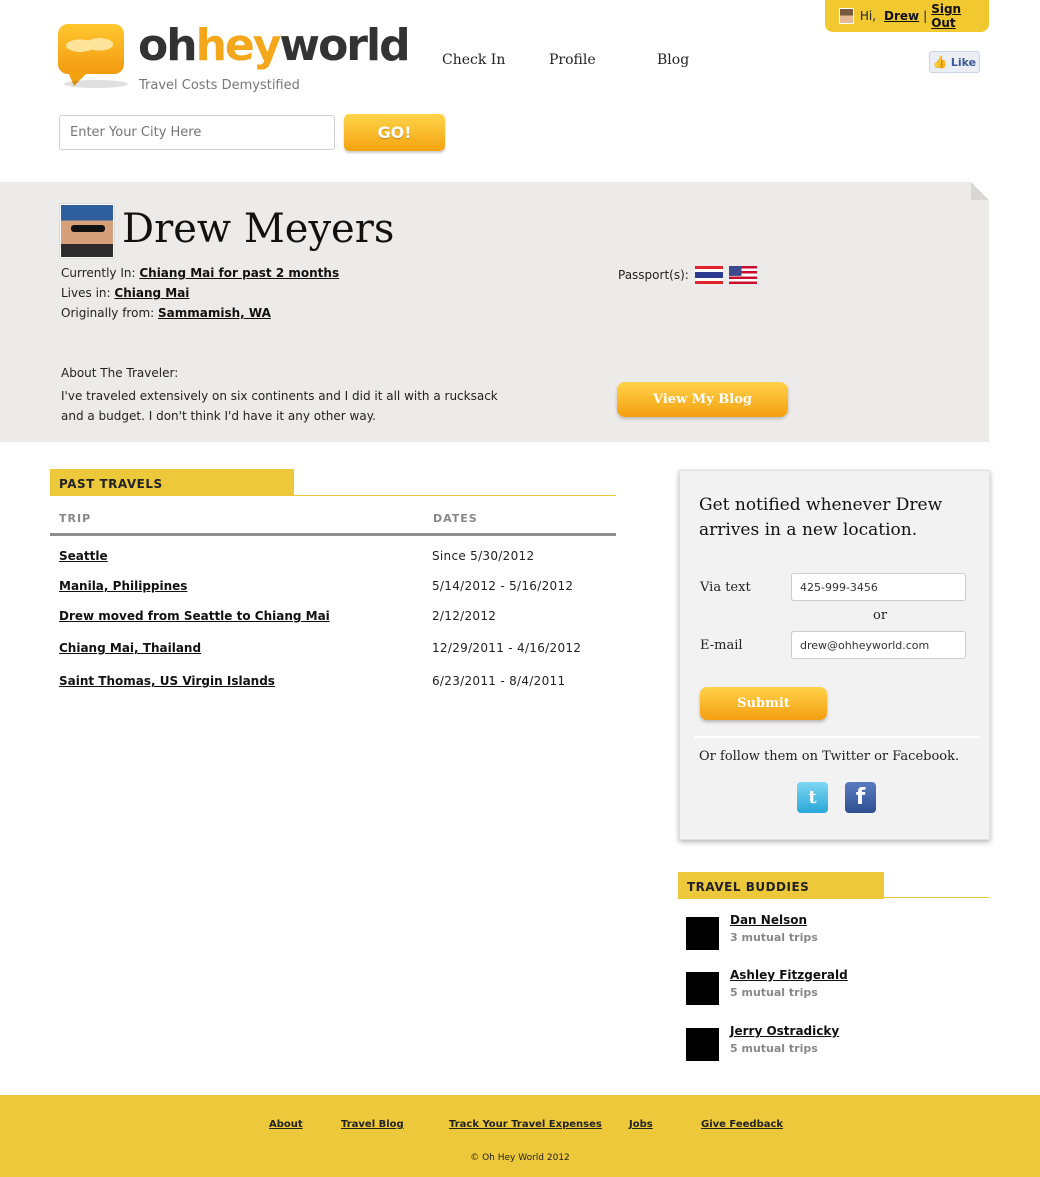  Describe the element at coordinates (725, 587) in the screenshot. I see `via-text-label: Via text` at that location.